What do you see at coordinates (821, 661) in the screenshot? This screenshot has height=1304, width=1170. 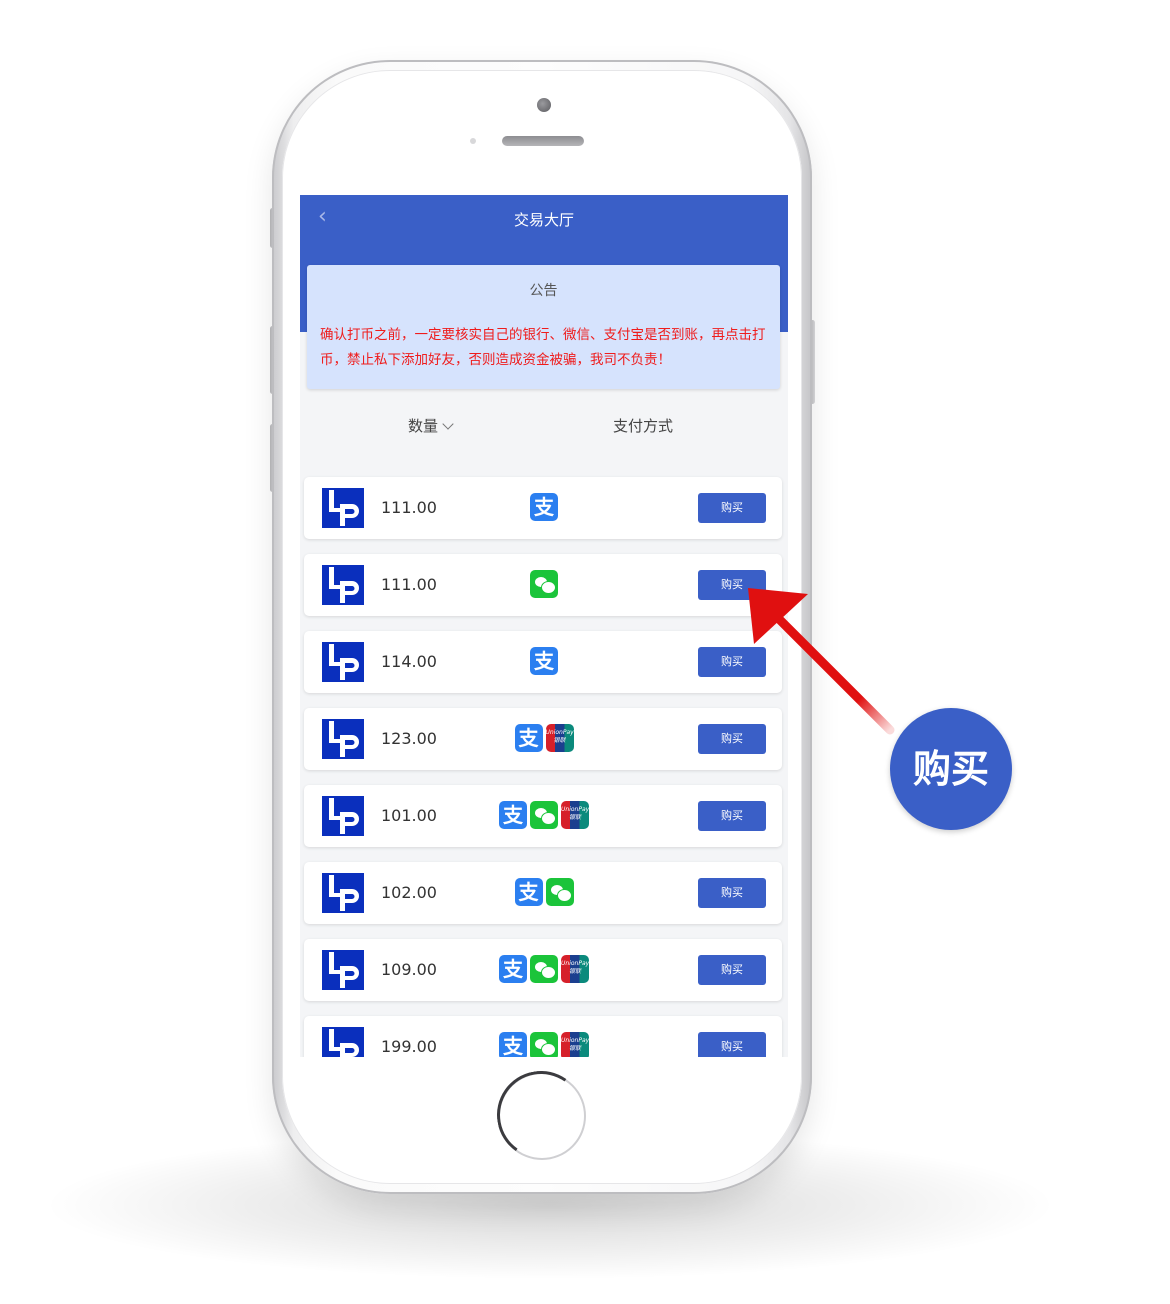 I see `pointer-arrow-icon` at bounding box center [821, 661].